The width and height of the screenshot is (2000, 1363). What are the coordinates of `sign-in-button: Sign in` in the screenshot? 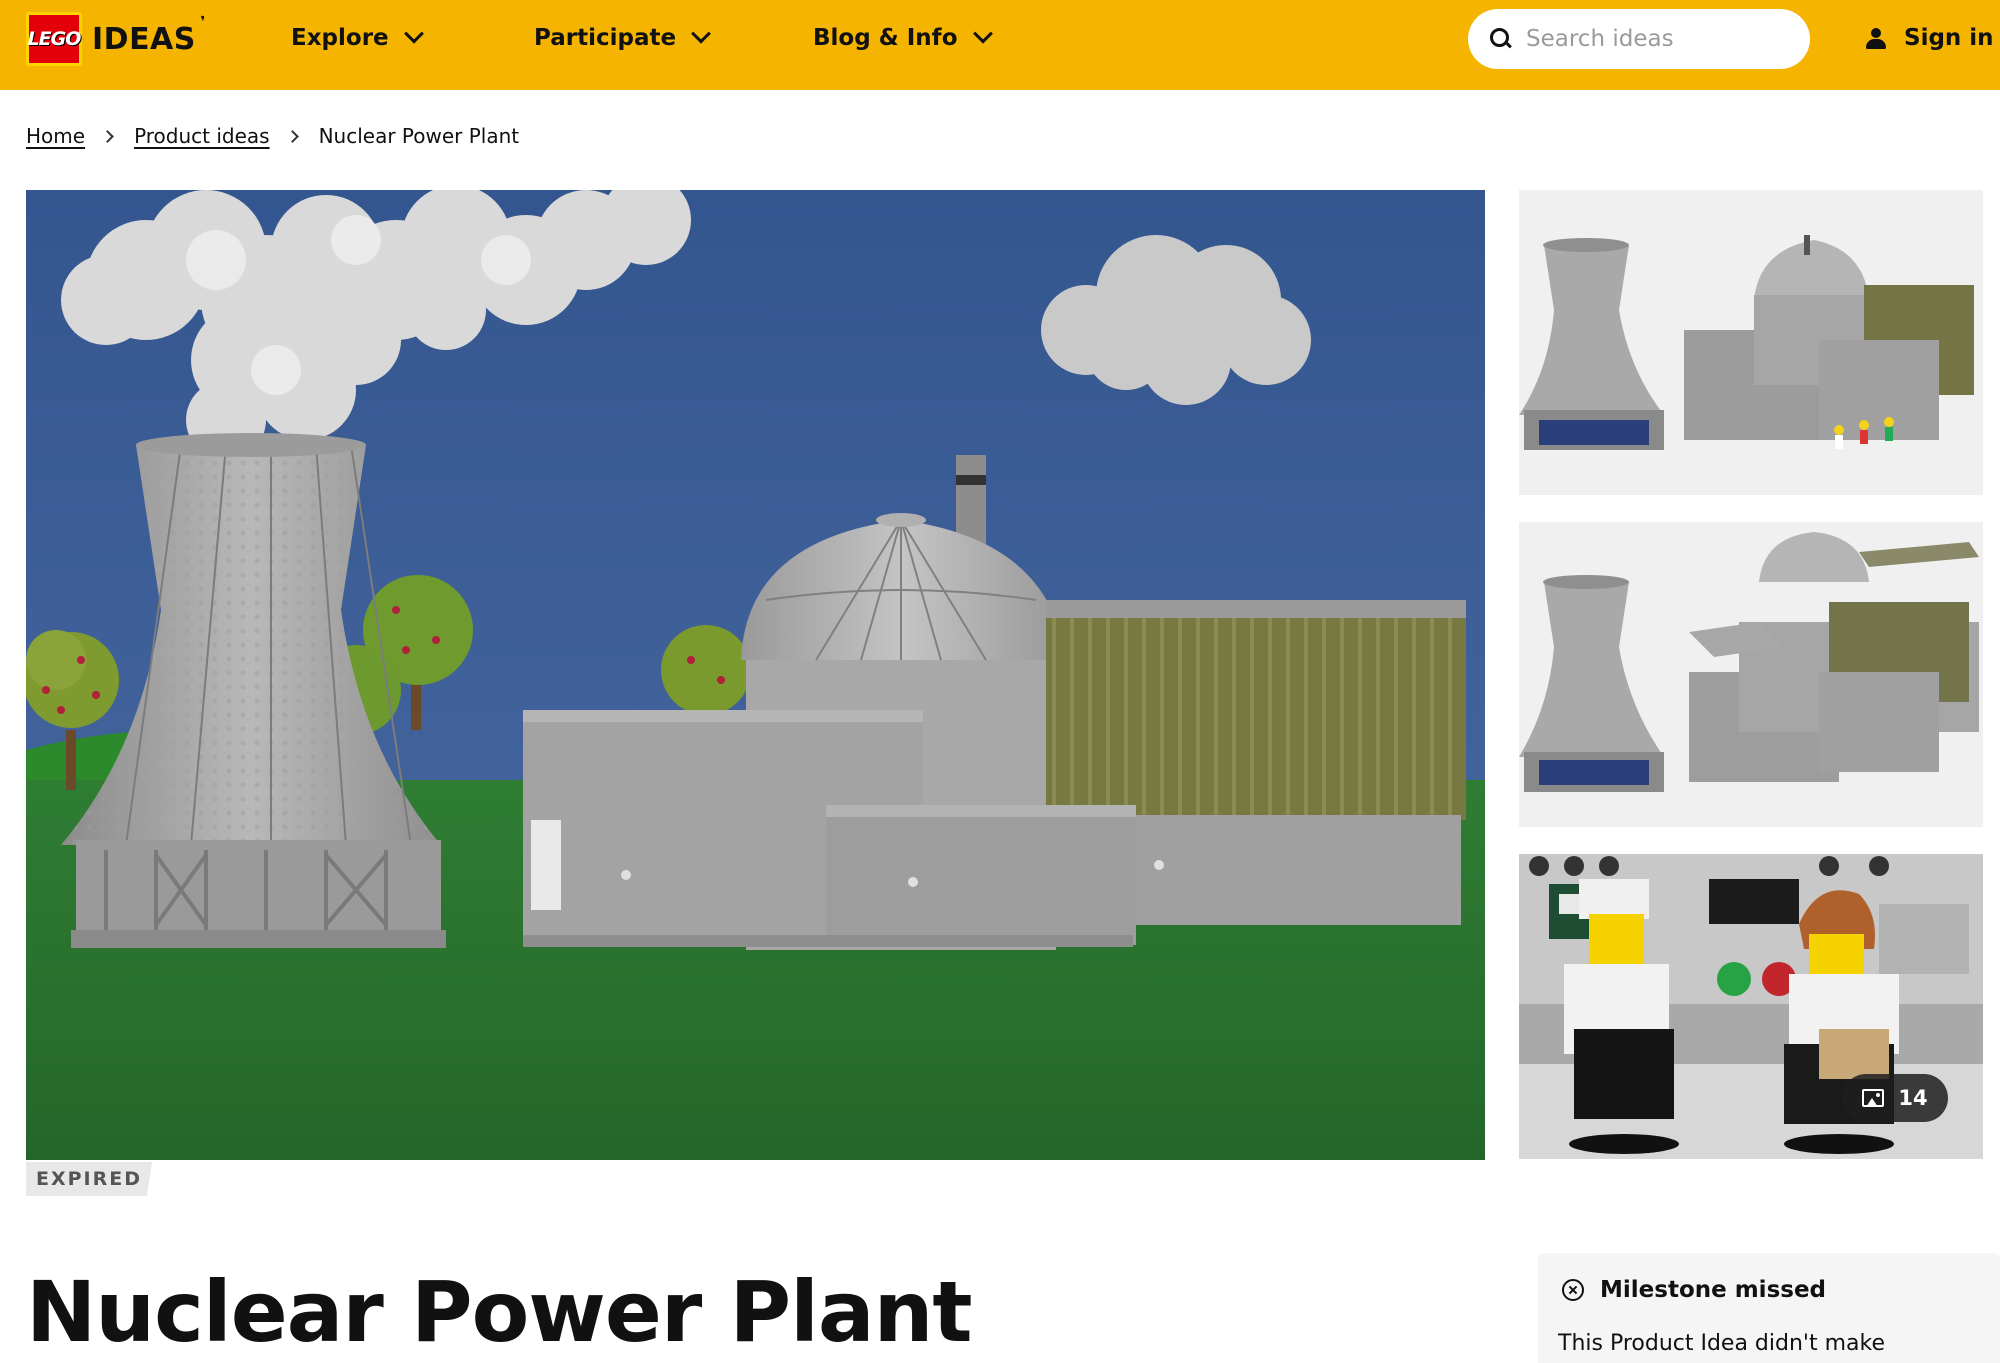 It's located at (1930, 38).